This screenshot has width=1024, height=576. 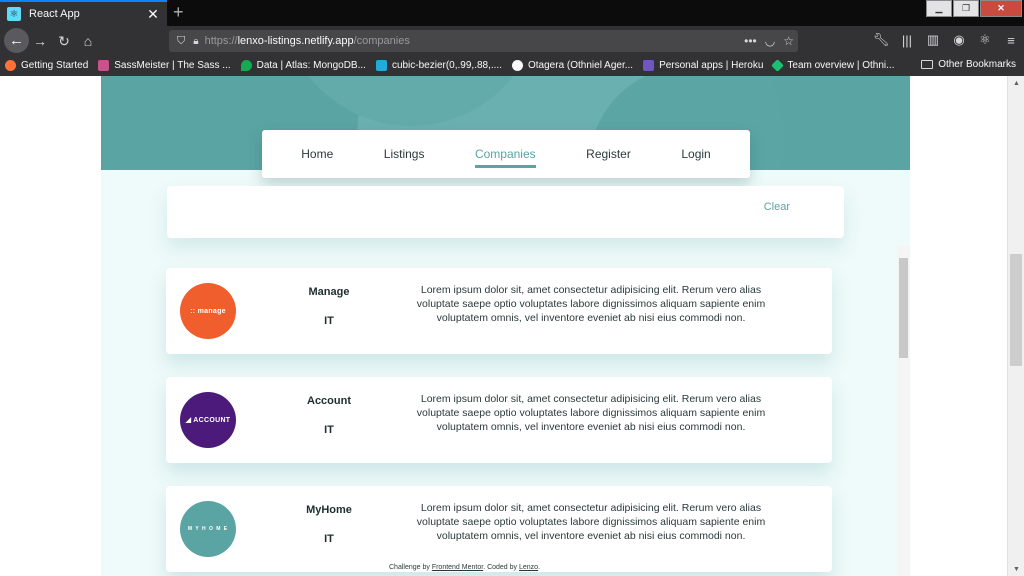 What do you see at coordinates (985, 40) in the screenshot?
I see `react-devtools-icon: ⚛` at bounding box center [985, 40].